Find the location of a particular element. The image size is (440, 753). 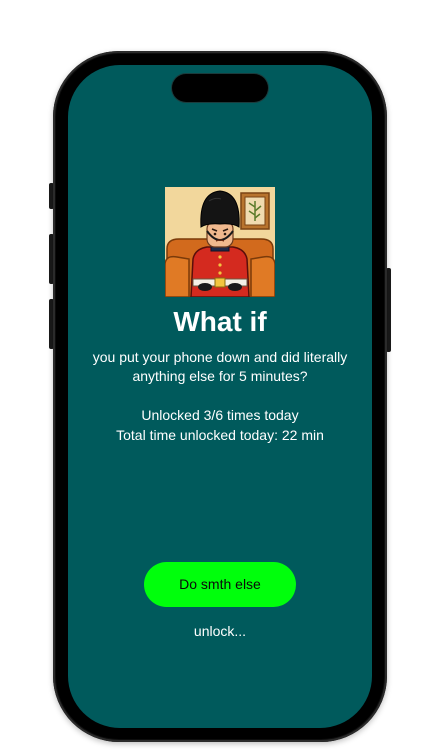

do-something-else-button: Do smth else is located at coordinates (220, 584).